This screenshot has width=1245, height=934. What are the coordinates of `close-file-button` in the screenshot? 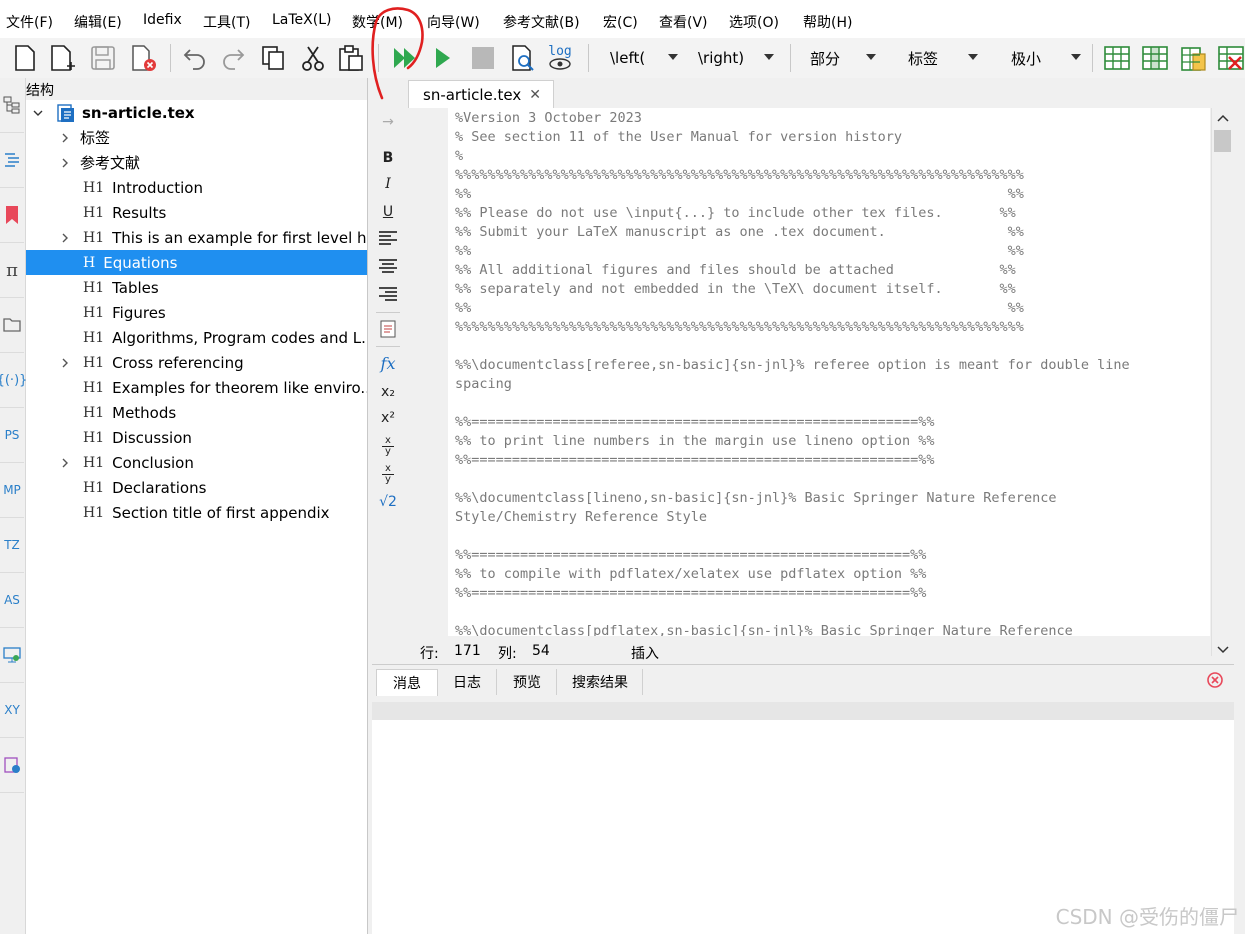 It's located at (143, 58).